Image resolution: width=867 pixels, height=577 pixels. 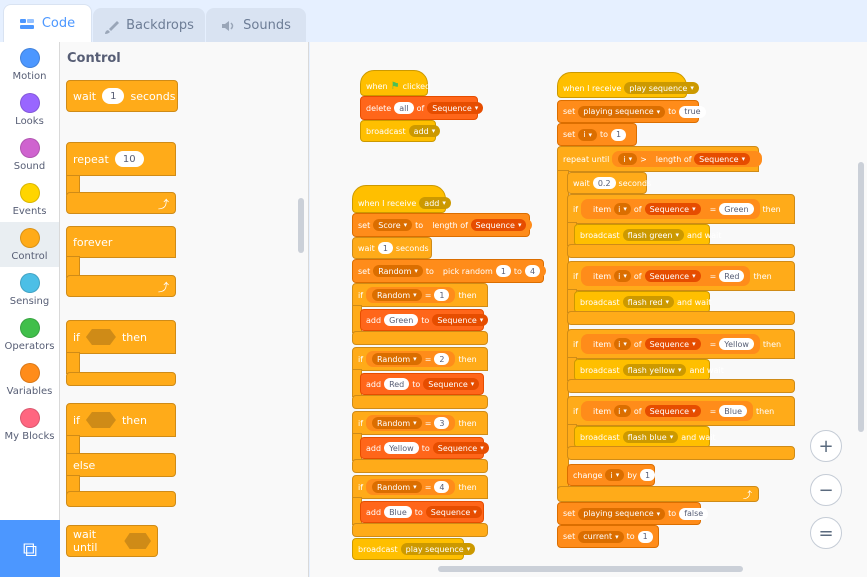 What do you see at coordinates (650, 437) in the screenshot?
I see `message-dropdown: flash blue` at bounding box center [650, 437].